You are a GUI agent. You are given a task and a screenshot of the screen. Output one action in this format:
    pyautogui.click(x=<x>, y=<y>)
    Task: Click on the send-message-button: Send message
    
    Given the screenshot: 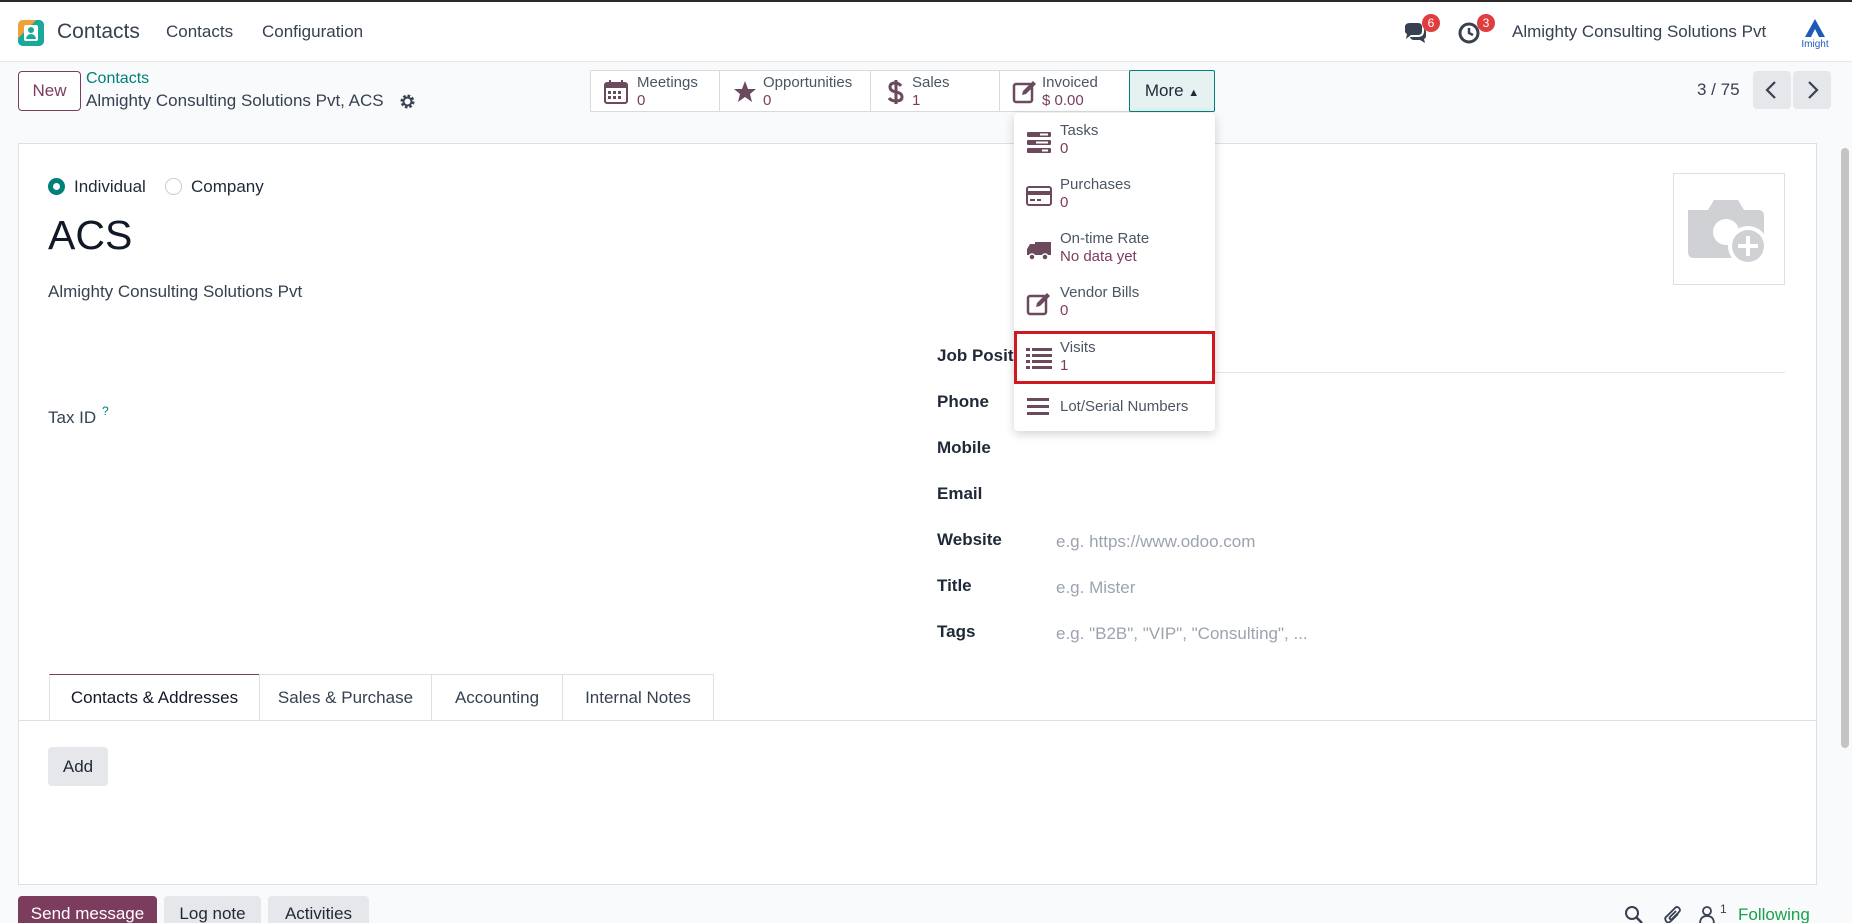 What is the action you would take?
    pyautogui.click(x=87, y=909)
    